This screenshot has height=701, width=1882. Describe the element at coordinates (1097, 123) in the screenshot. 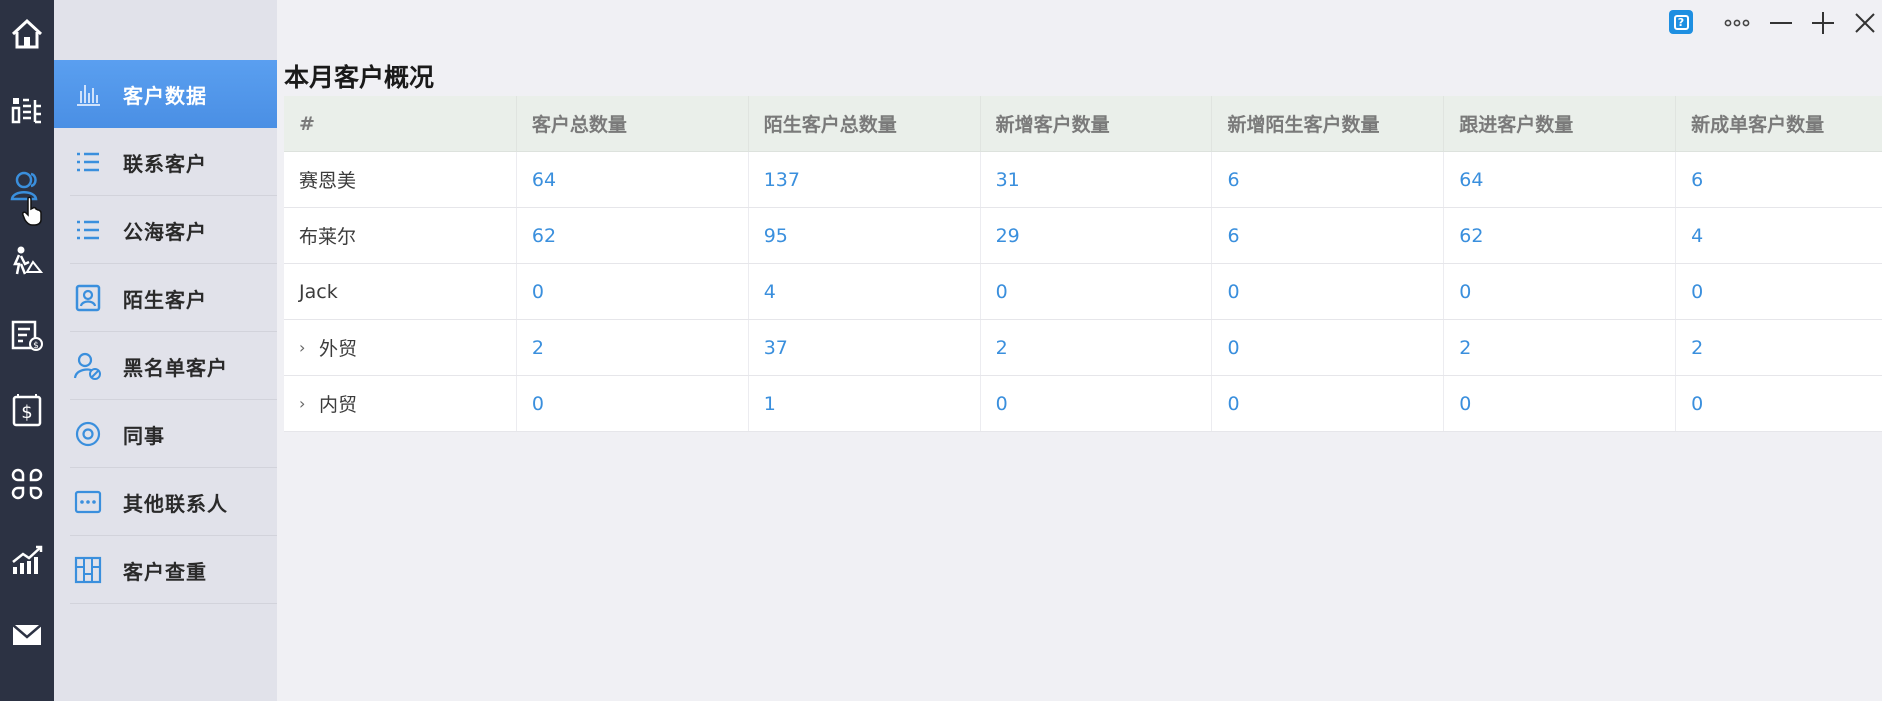

I see `column-header: 新增客户数量` at that location.